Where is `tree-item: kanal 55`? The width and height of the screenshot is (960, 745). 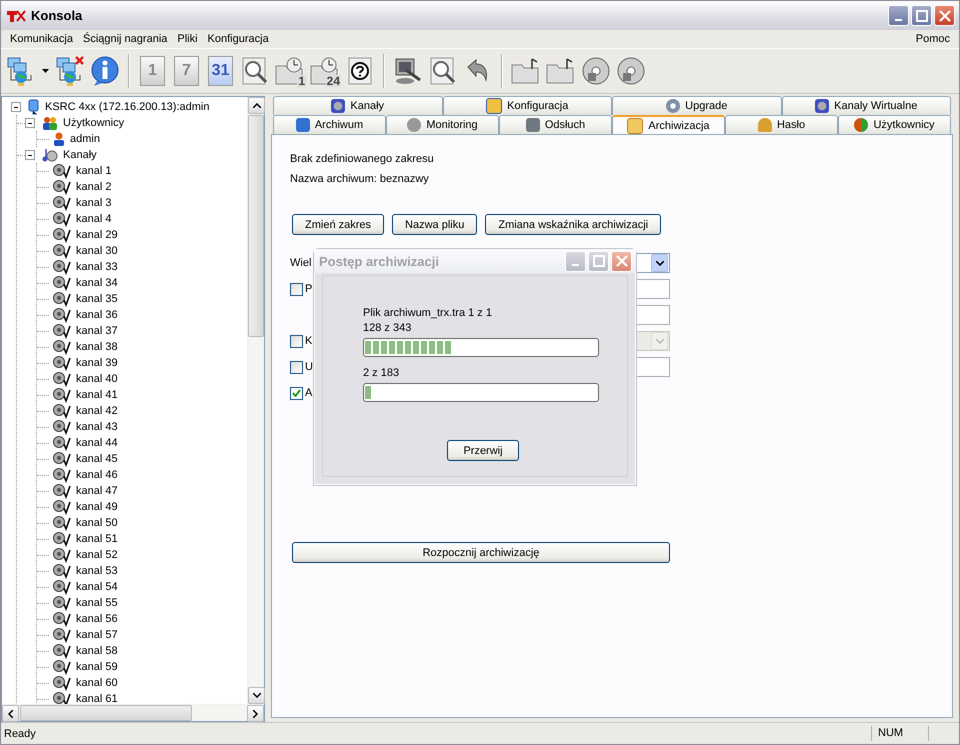
tree-item: kanal 55 is located at coordinates (97, 603).